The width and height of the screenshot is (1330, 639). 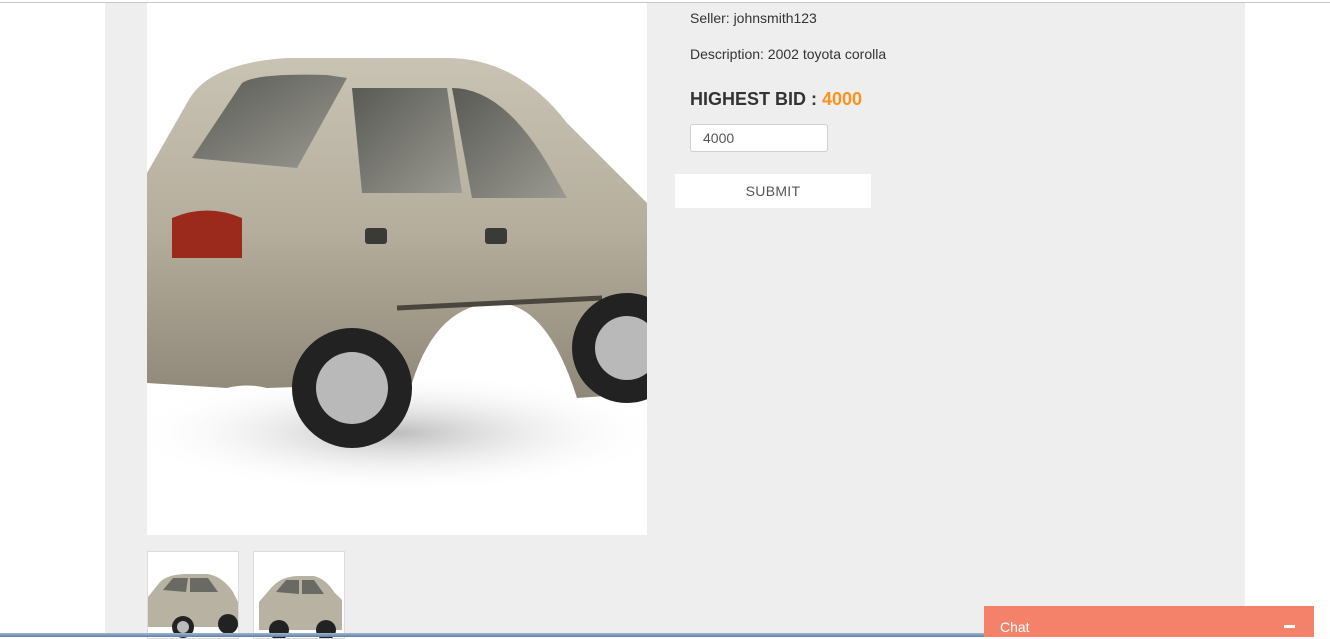 What do you see at coordinates (1015, 627) in the screenshot?
I see `chat-label: Chat` at bounding box center [1015, 627].